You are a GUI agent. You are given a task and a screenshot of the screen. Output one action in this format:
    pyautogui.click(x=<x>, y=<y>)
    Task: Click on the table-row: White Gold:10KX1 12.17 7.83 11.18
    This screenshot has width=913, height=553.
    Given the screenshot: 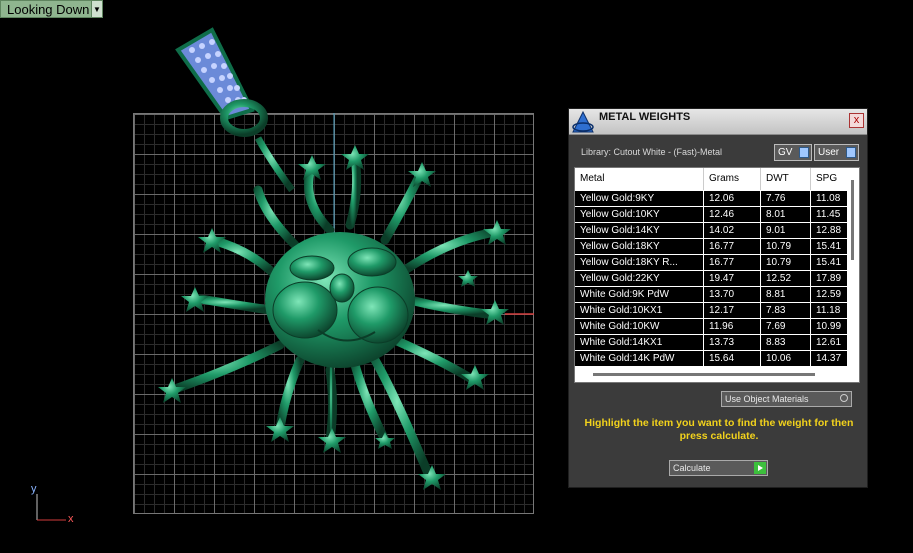 What is the action you would take?
    pyautogui.click(x=711, y=310)
    